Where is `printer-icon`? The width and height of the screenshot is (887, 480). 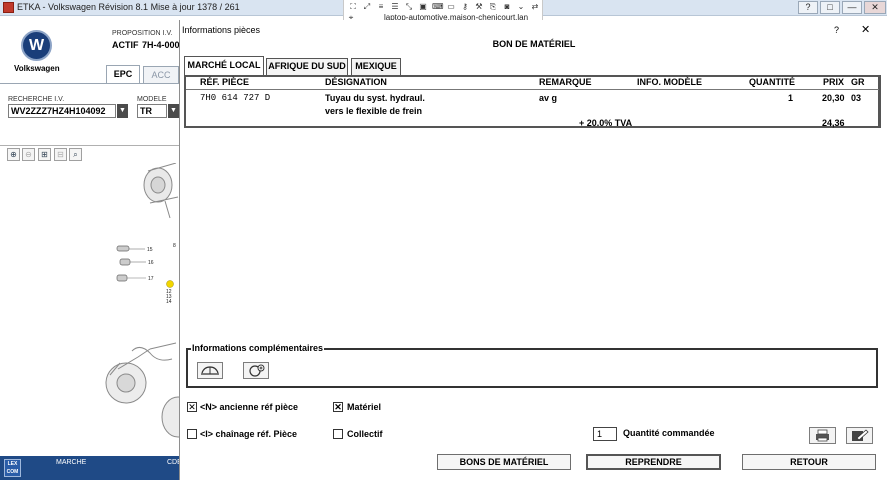
printer-icon is located at coordinates (822, 435).